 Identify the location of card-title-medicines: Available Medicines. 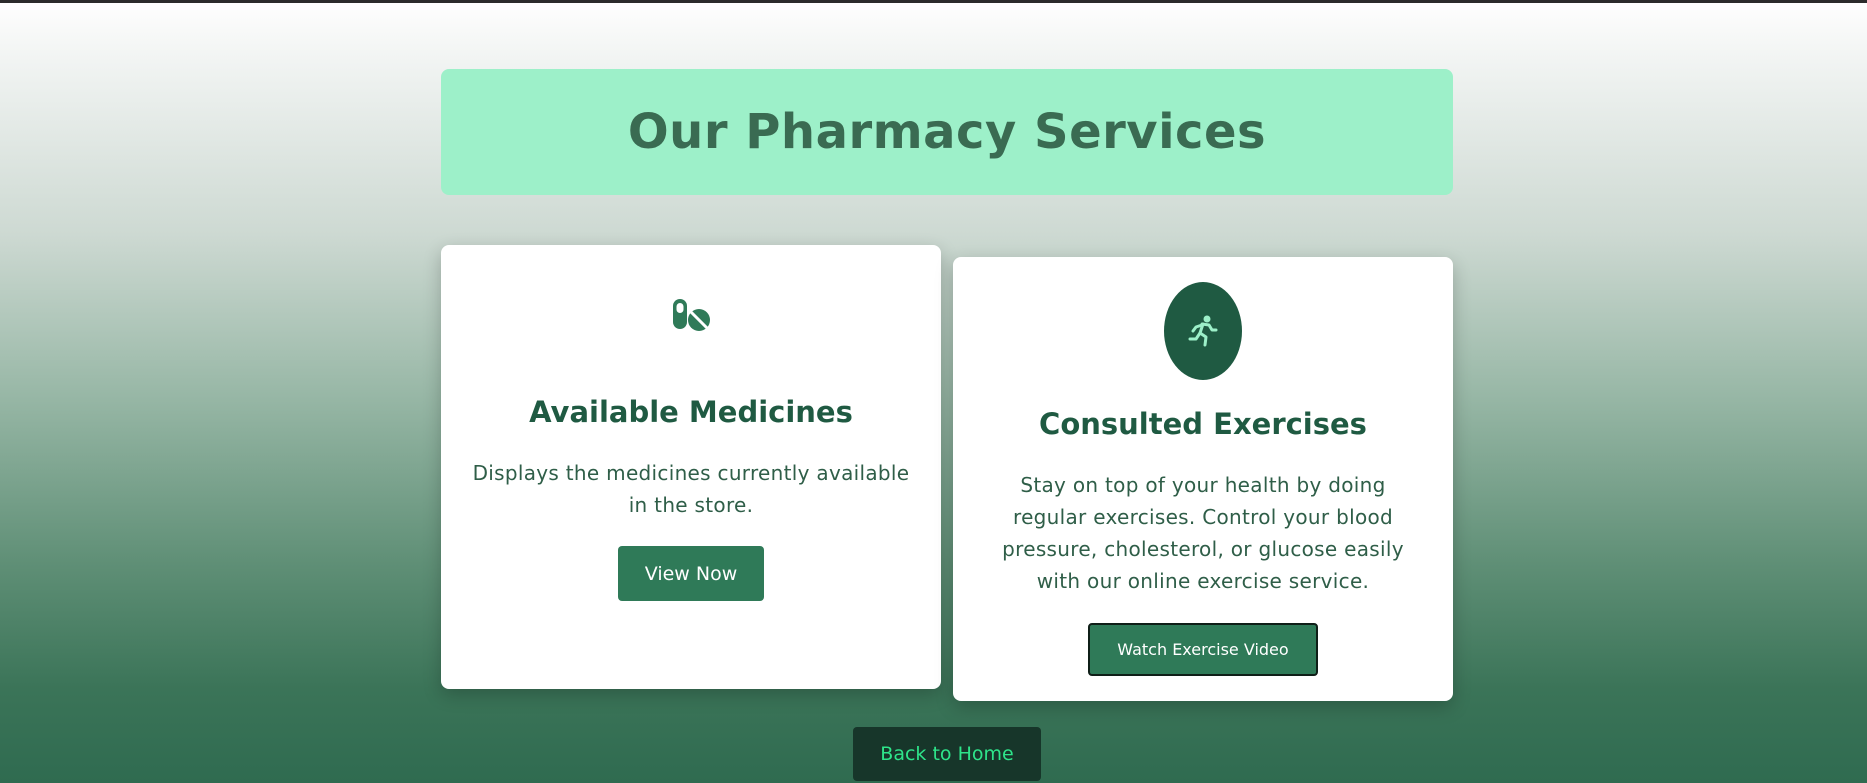
(691, 412).